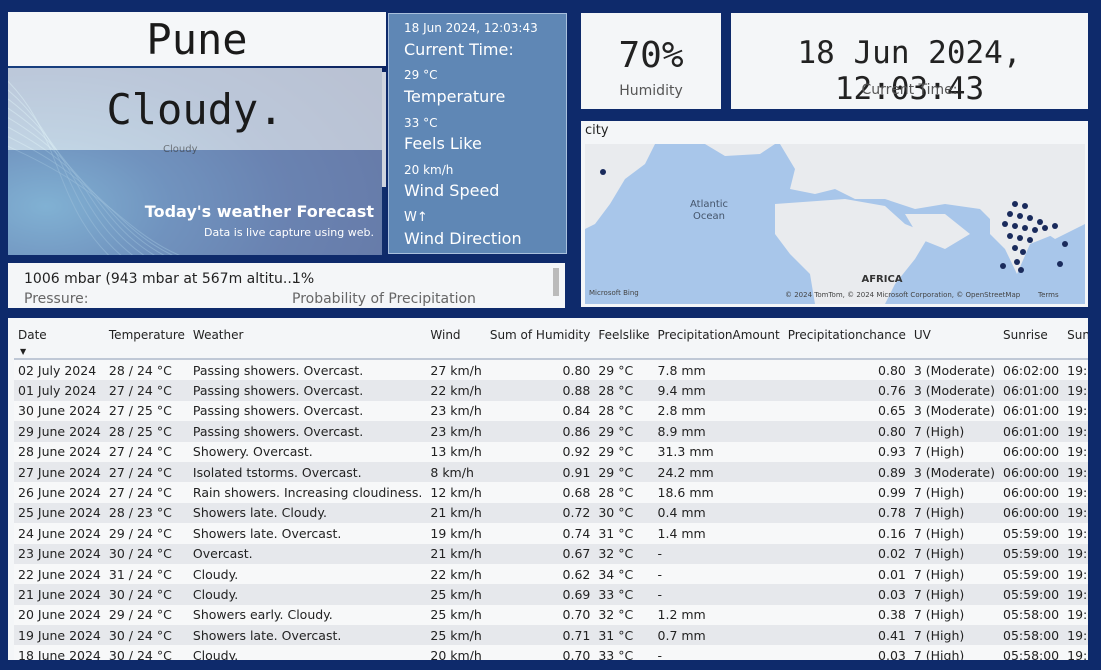 Image resolution: width=1101 pixels, height=670 pixels. I want to click on live-note: Data is live capture using web., so click(289, 232).